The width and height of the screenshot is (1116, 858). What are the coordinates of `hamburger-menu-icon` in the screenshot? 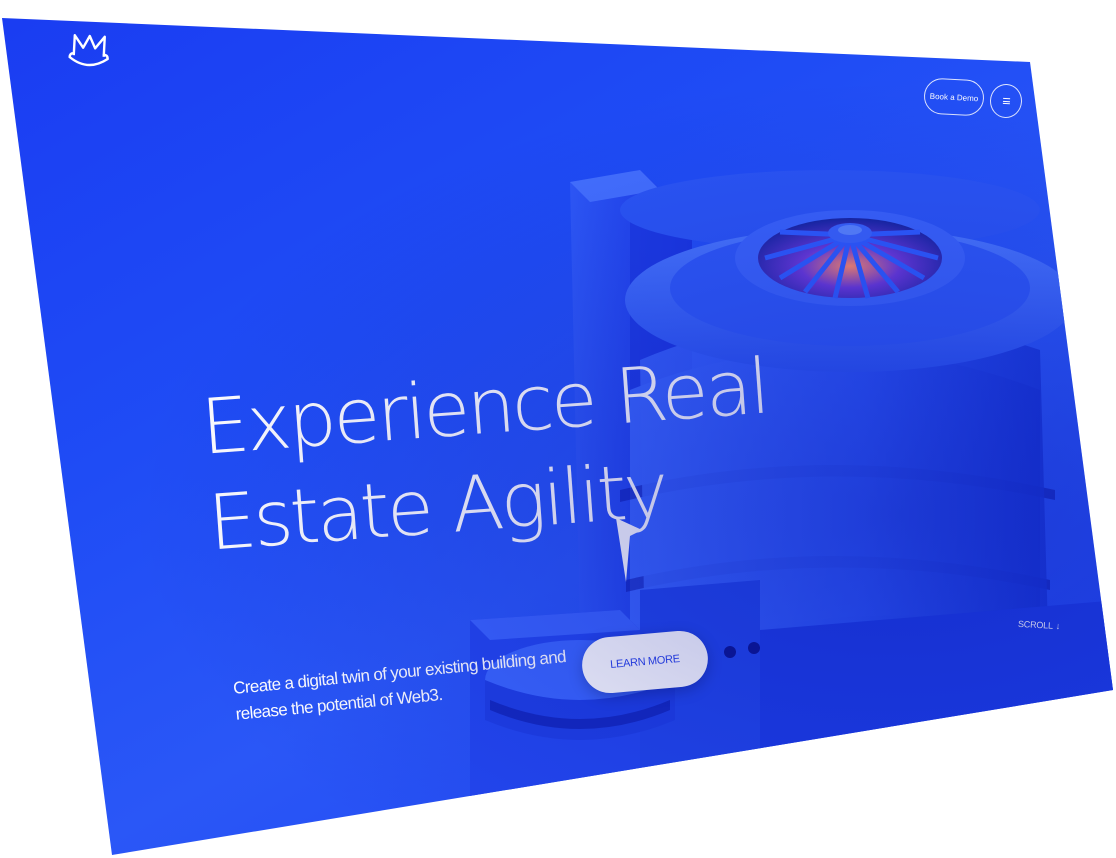 It's located at (1006, 101).